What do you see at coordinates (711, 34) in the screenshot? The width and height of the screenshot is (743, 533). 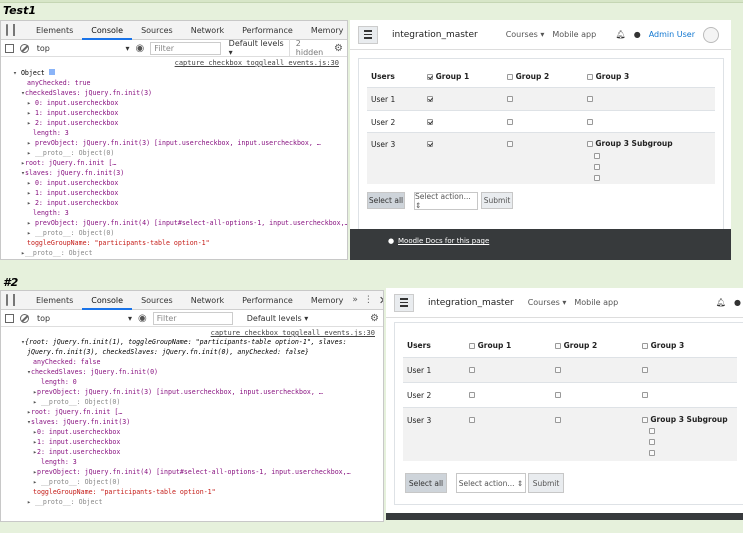 I see `avatar` at bounding box center [711, 34].